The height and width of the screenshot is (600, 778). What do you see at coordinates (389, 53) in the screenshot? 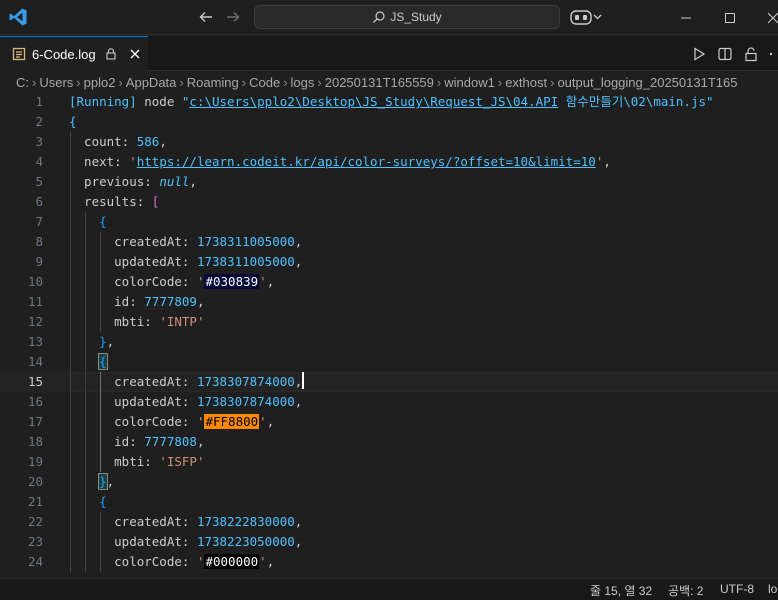
I see `editor-tab-bar: 6-Code.log` at bounding box center [389, 53].